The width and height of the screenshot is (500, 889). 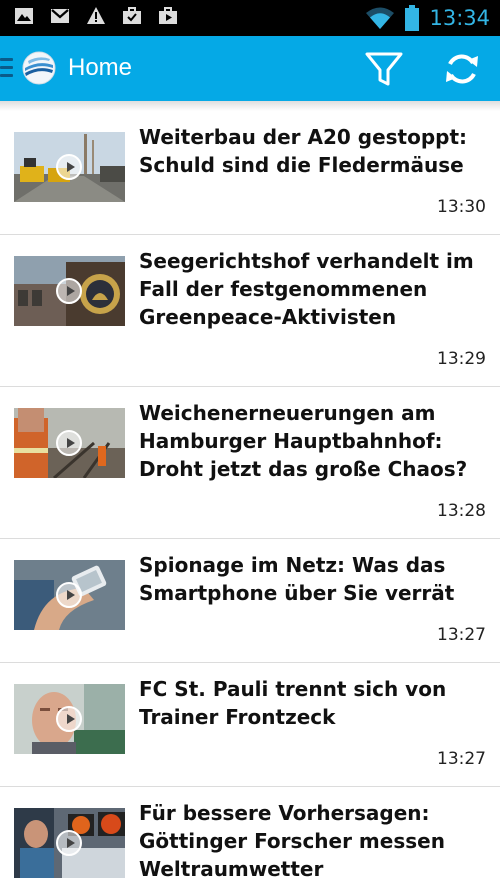 I want to click on wifi-icon, so click(x=380, y=18).